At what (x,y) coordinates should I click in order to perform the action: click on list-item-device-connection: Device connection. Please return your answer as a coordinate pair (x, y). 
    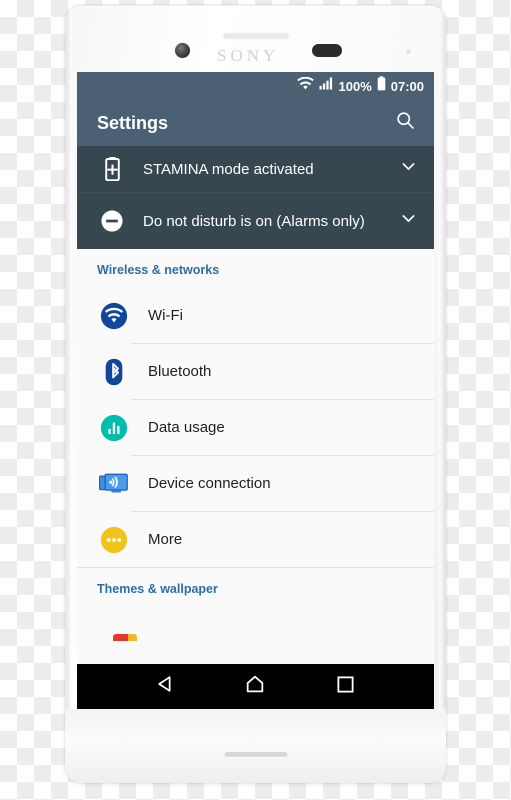
    Looking at the image, I should click on (255, 484).